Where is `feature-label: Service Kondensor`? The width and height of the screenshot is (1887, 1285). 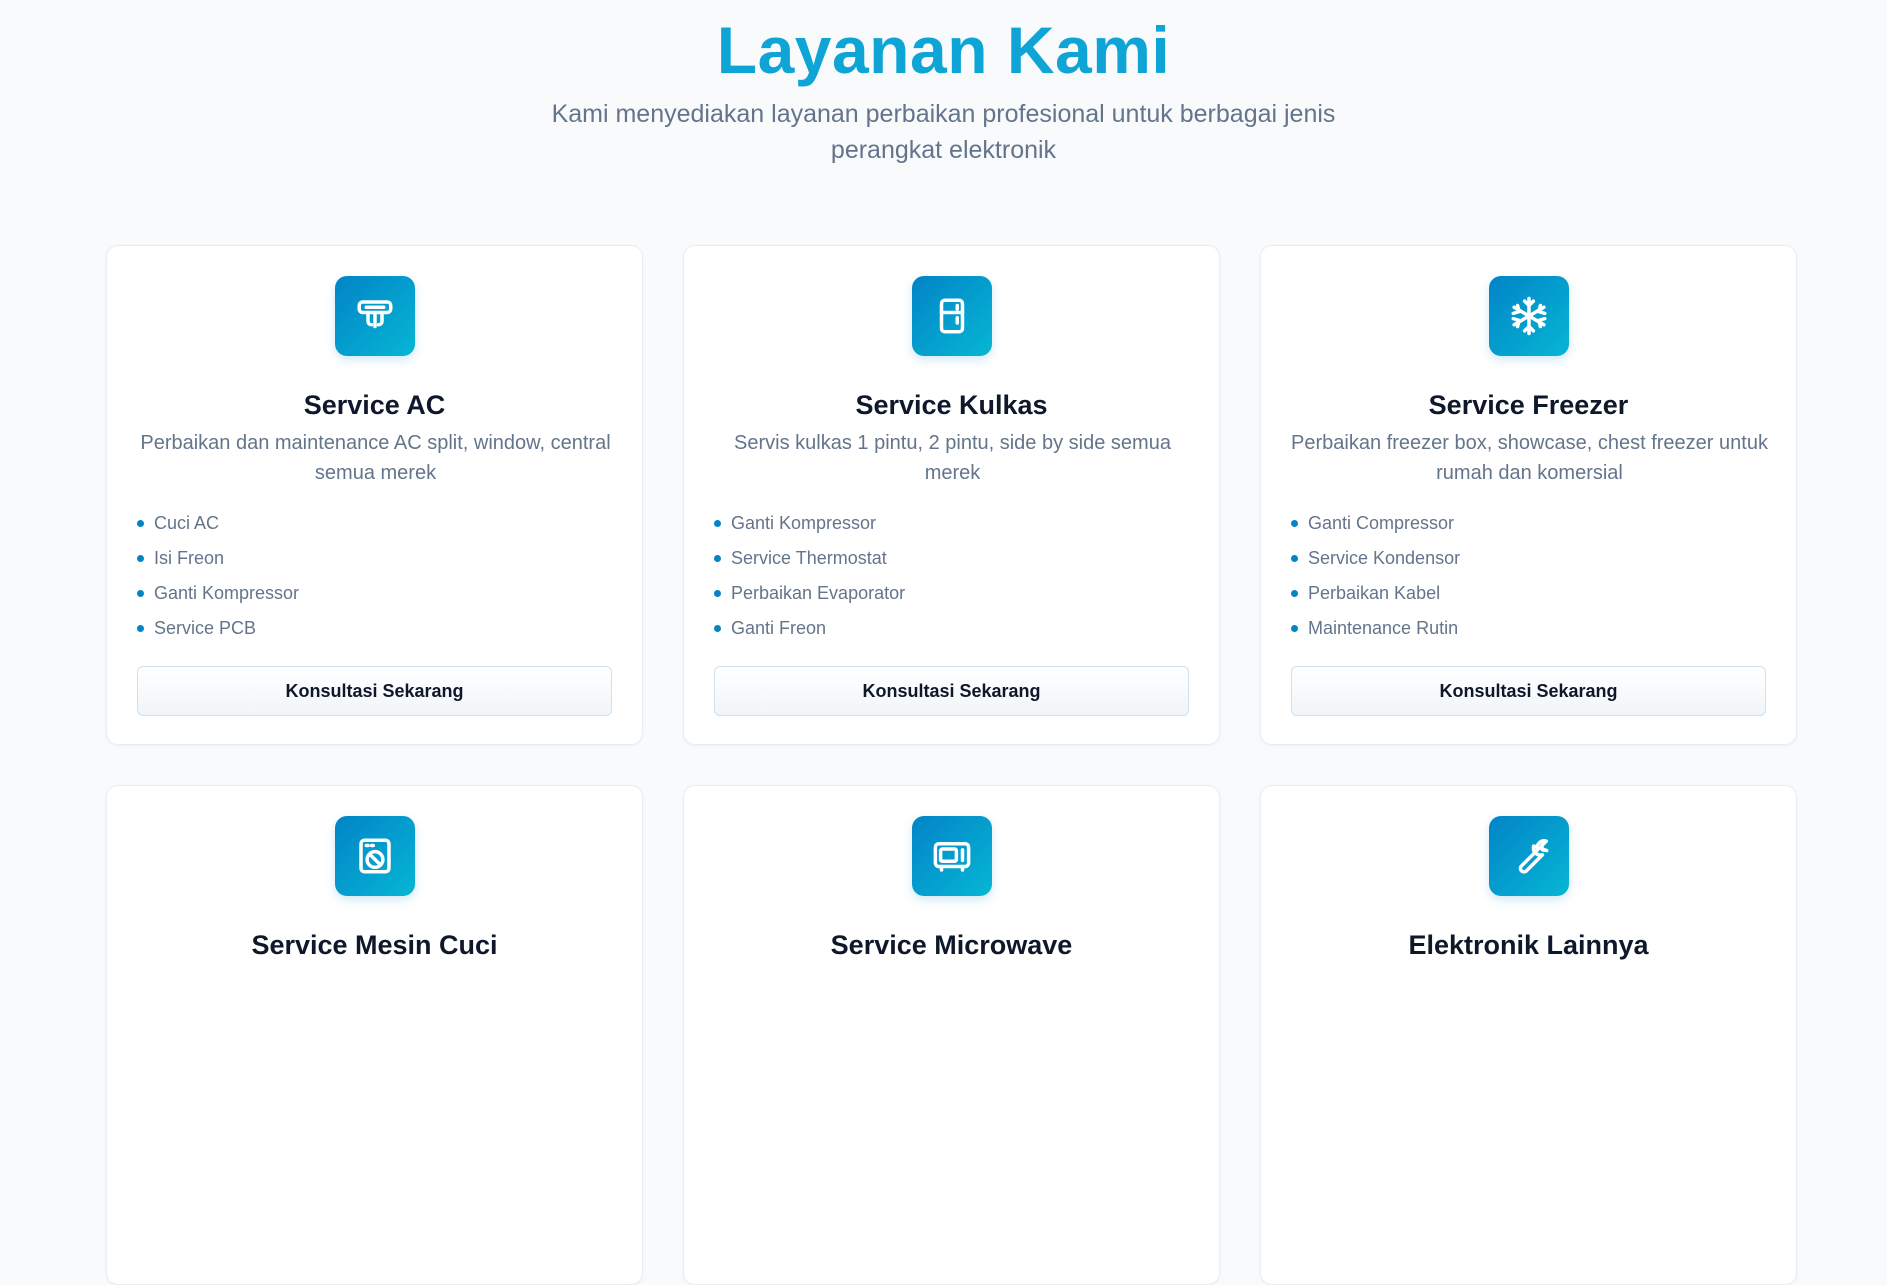 feature-label: Service Kondensor is located at coordinates (1384, 558).